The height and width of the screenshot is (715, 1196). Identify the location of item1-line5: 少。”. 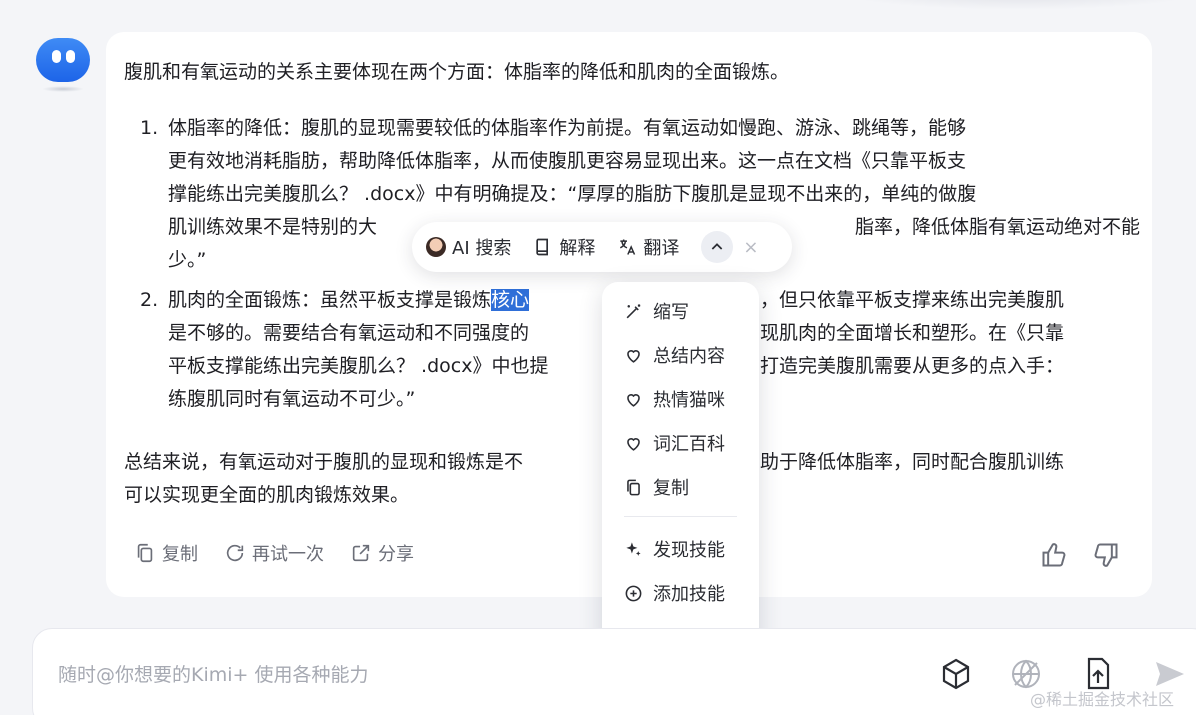
(187, 260).